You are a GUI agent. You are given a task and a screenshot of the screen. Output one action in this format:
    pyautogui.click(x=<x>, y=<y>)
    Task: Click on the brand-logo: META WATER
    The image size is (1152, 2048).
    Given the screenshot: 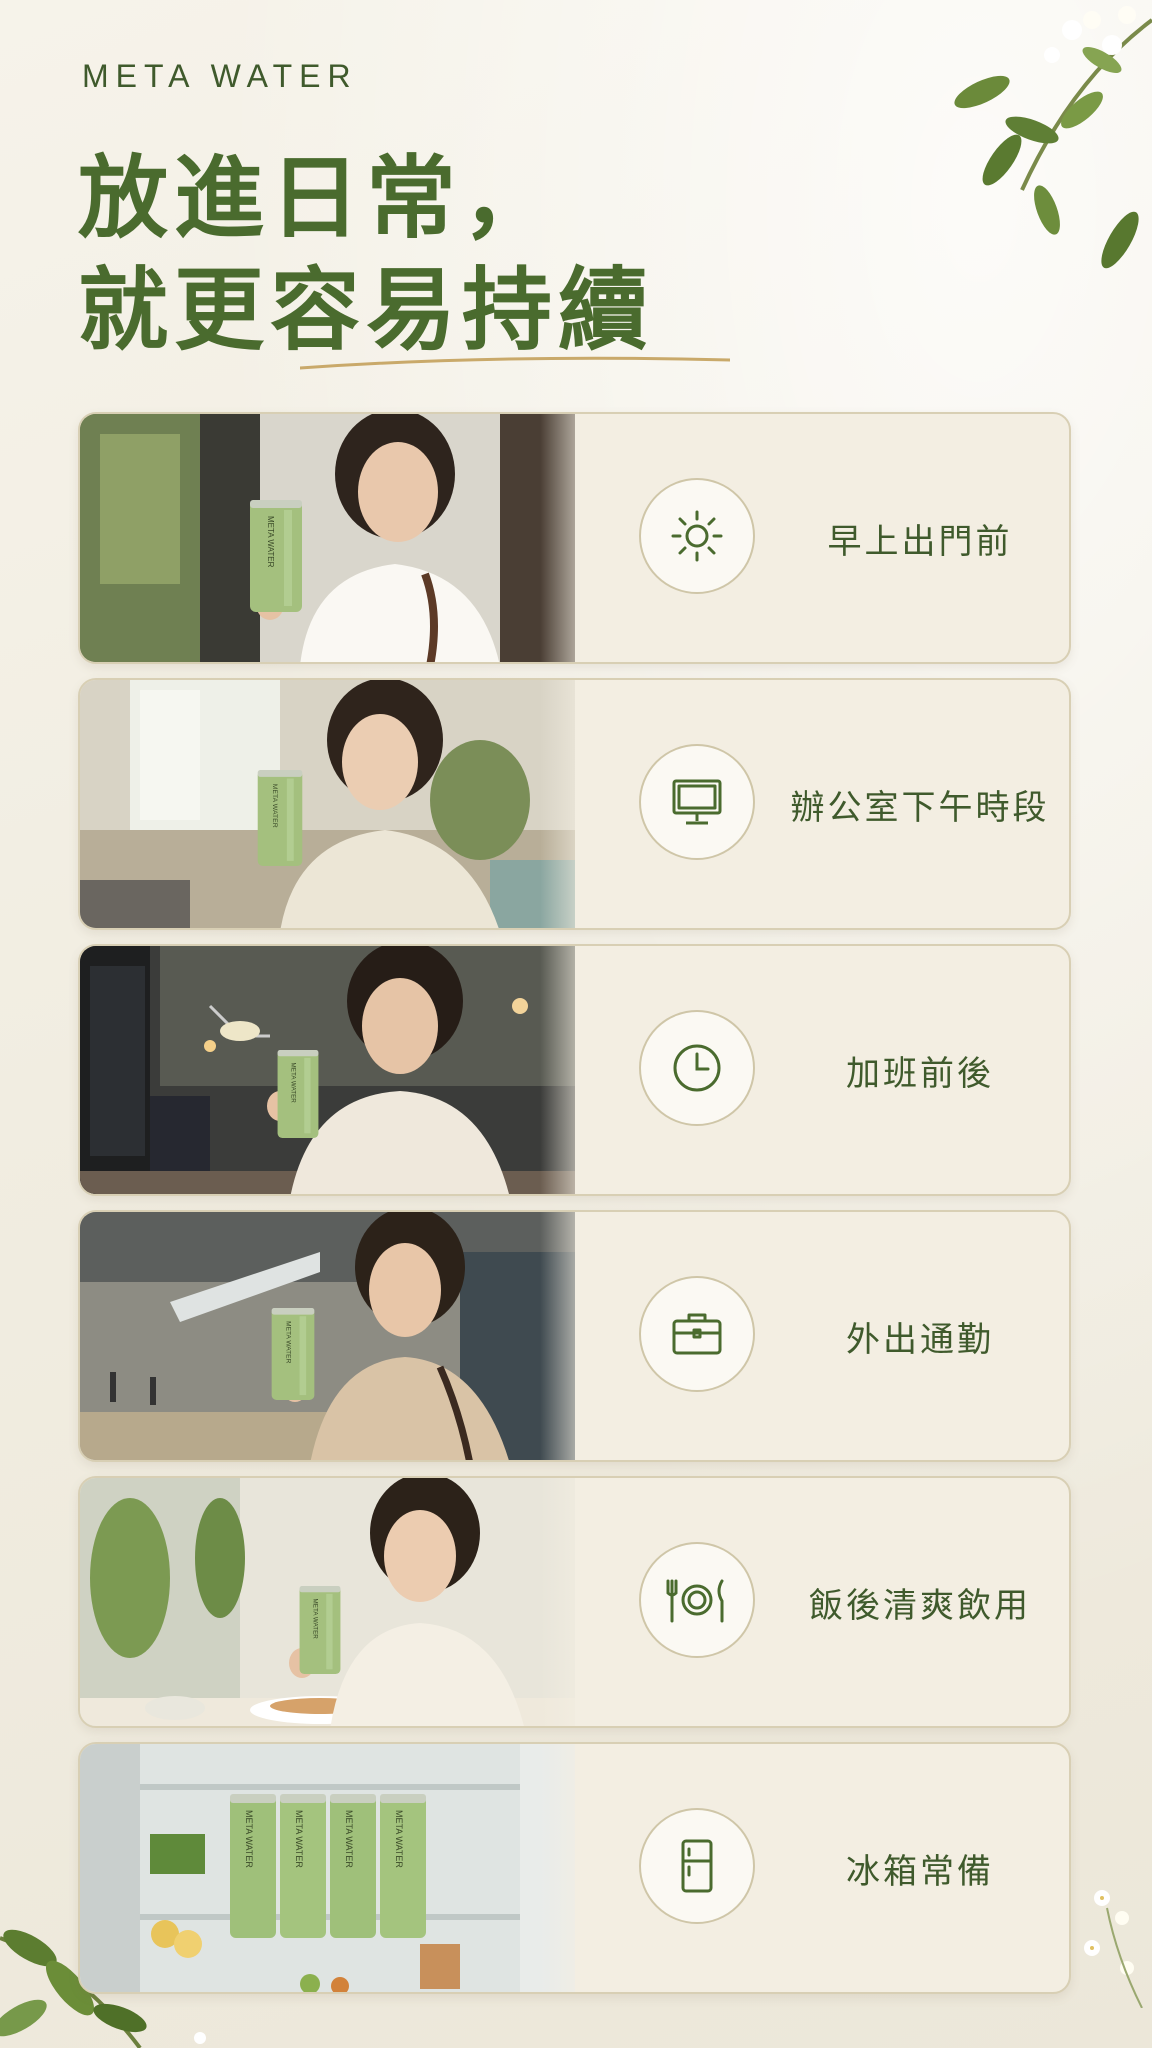 What is the action you would take?
    pyautogui.click(x=220, y=76)
    